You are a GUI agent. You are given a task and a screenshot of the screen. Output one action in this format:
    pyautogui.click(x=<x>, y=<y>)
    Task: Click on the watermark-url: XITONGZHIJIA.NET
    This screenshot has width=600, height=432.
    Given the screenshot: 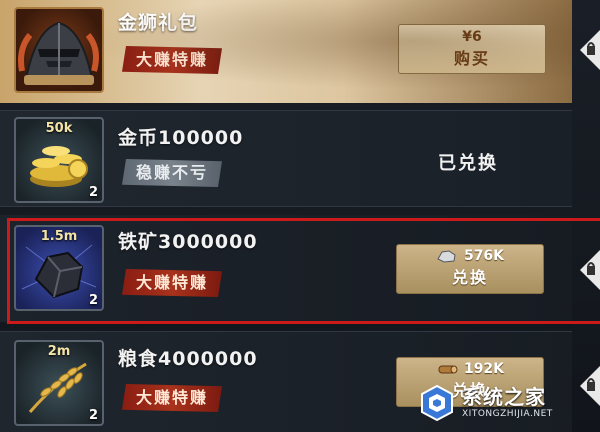 What is the action you would take?
    pyautogui.click(x=507, y=414)
    